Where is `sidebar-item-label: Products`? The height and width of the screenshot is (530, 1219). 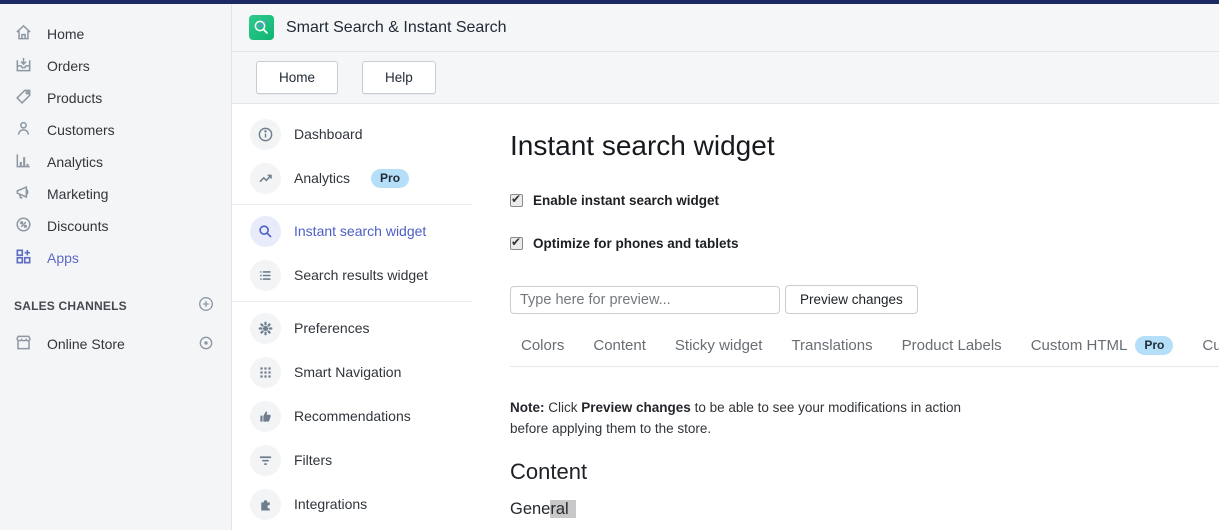 sidebar-item-label: Products is located at coordinates (75, 98).